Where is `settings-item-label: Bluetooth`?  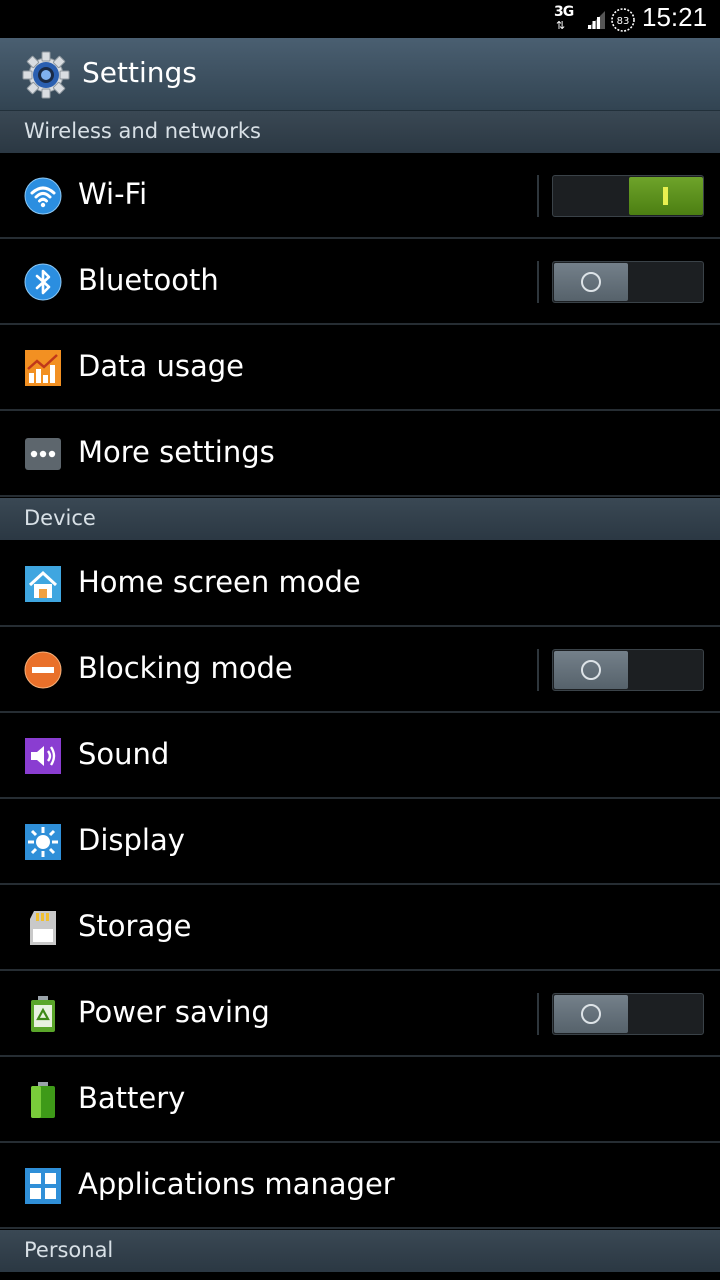 settings-item-label: Bluetooth is located at coordinates (148, 280).